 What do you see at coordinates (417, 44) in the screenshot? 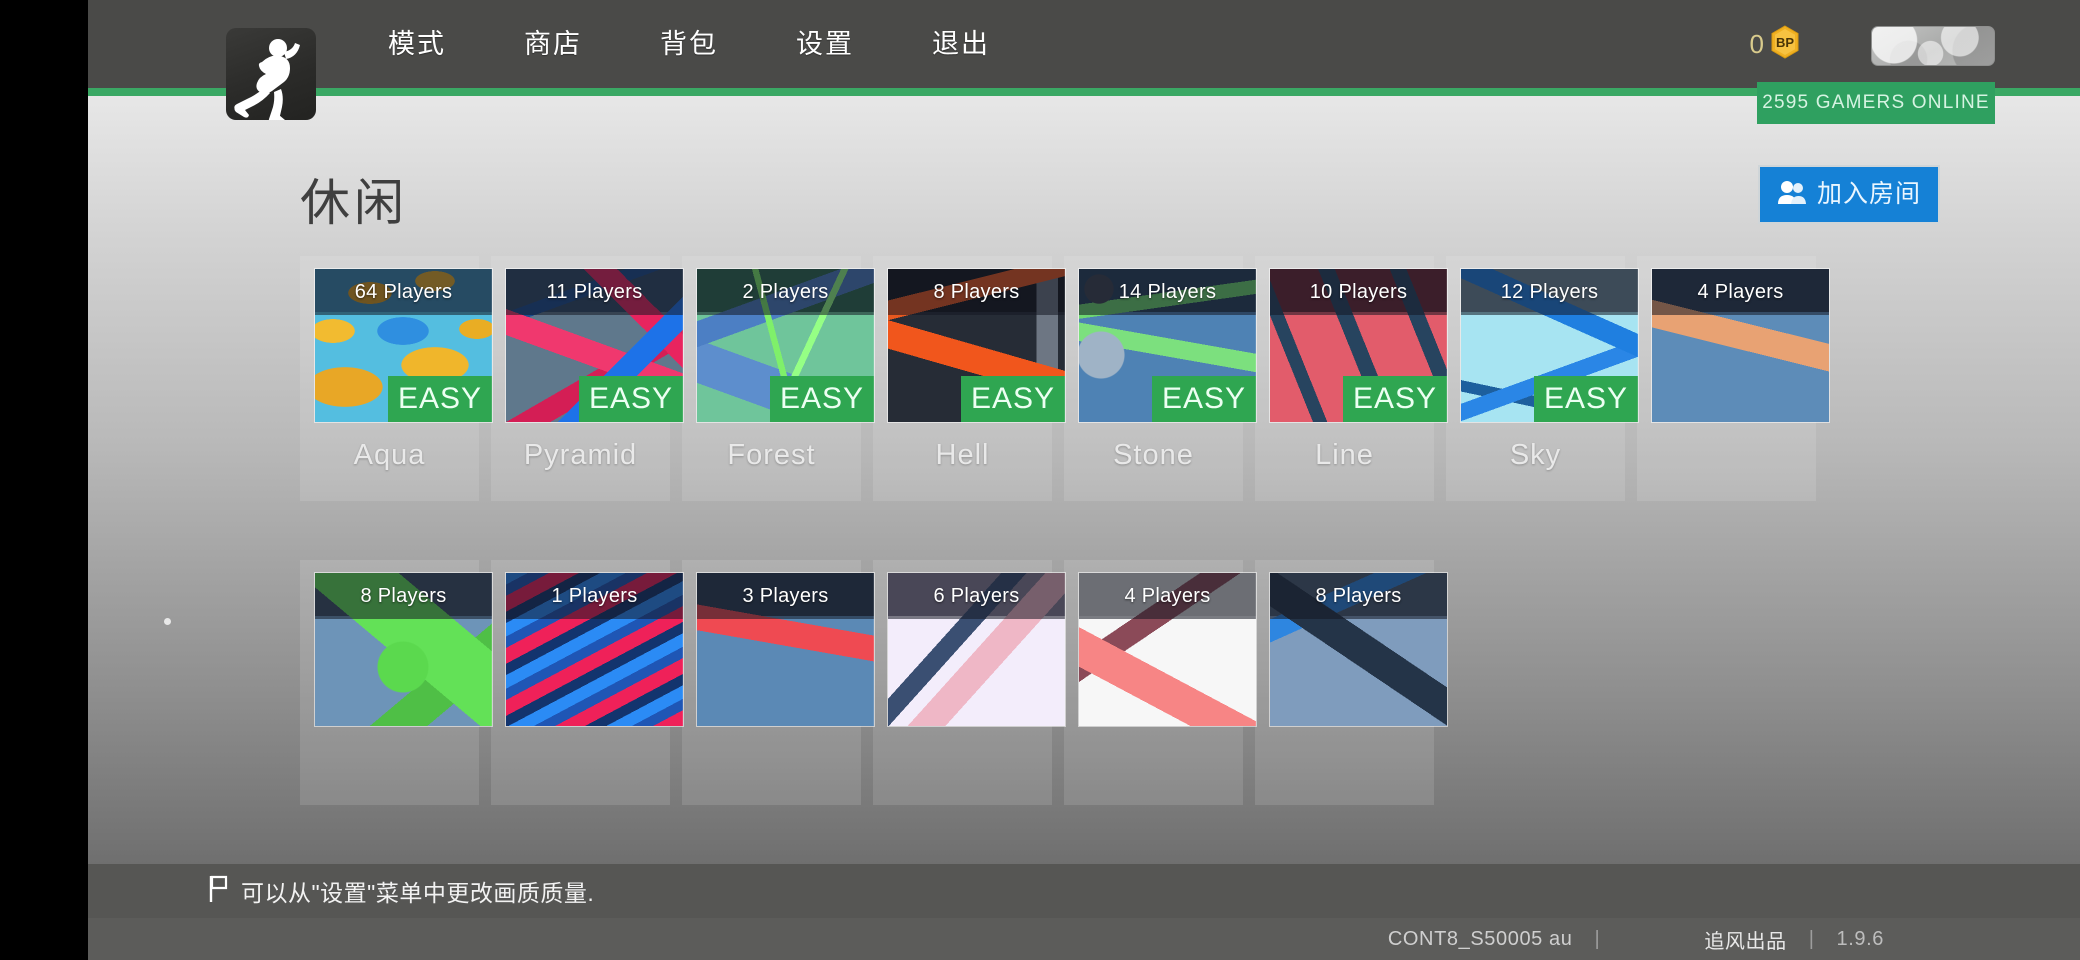
I see `nav-item-mode: 模式` at bounding box center [417, 44].